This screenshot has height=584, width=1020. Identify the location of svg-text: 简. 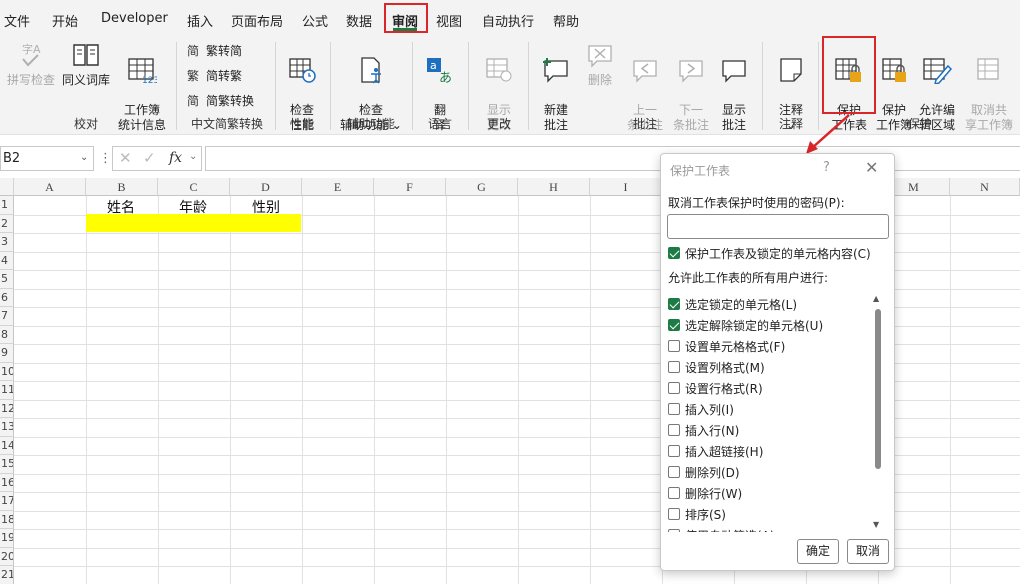
(193, 50).